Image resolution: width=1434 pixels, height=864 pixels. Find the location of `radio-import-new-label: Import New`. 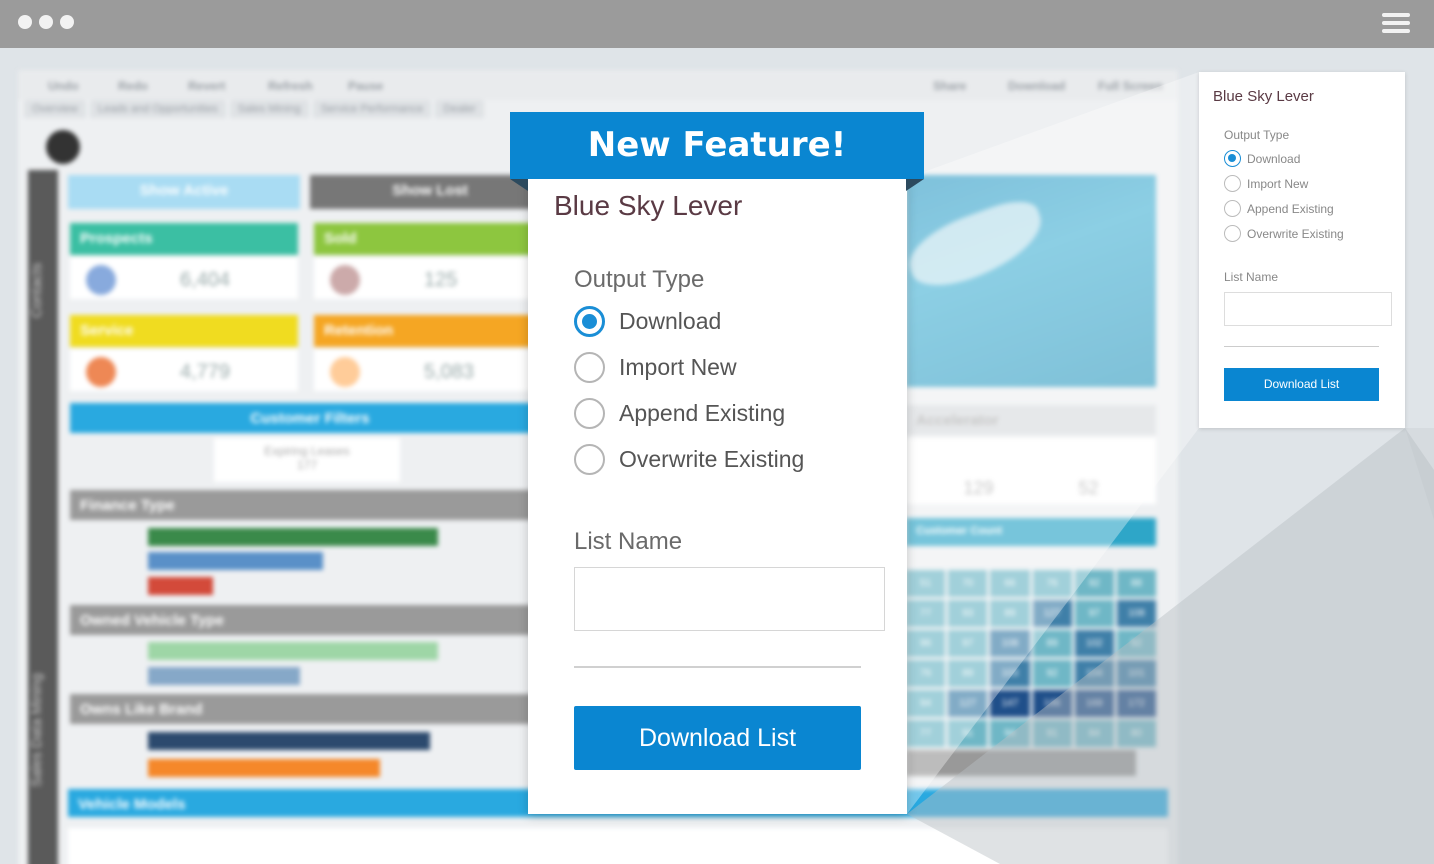

radio-import-new-label: Import New is located at coordinates (678, 367).